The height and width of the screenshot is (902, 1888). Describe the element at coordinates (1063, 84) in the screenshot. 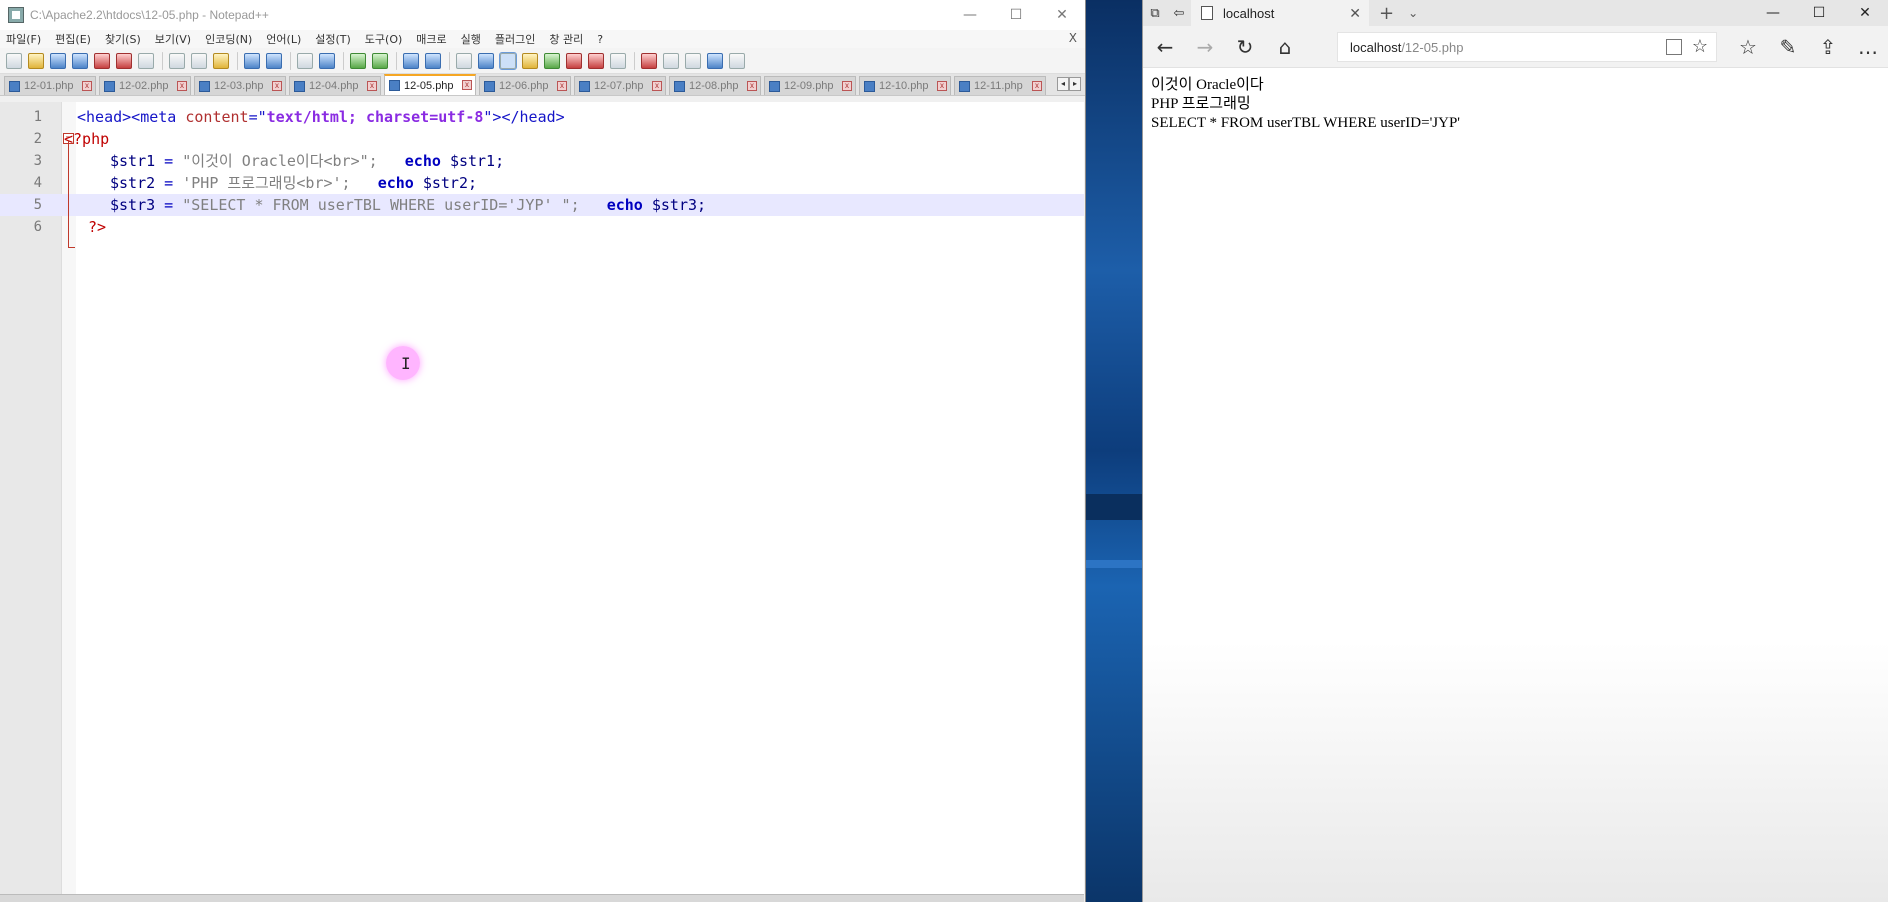

I see `tab-scroll-left-icon: ◂` at that location.